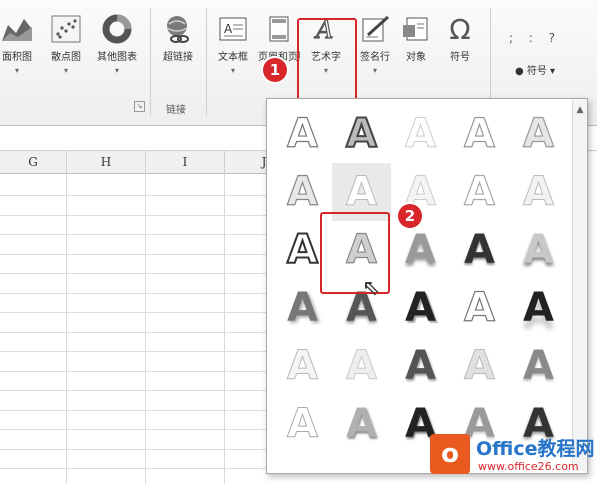  Describe the element at coordinates (302, 134) in the screenshot. I see `wordart-style-1: A` at that location.